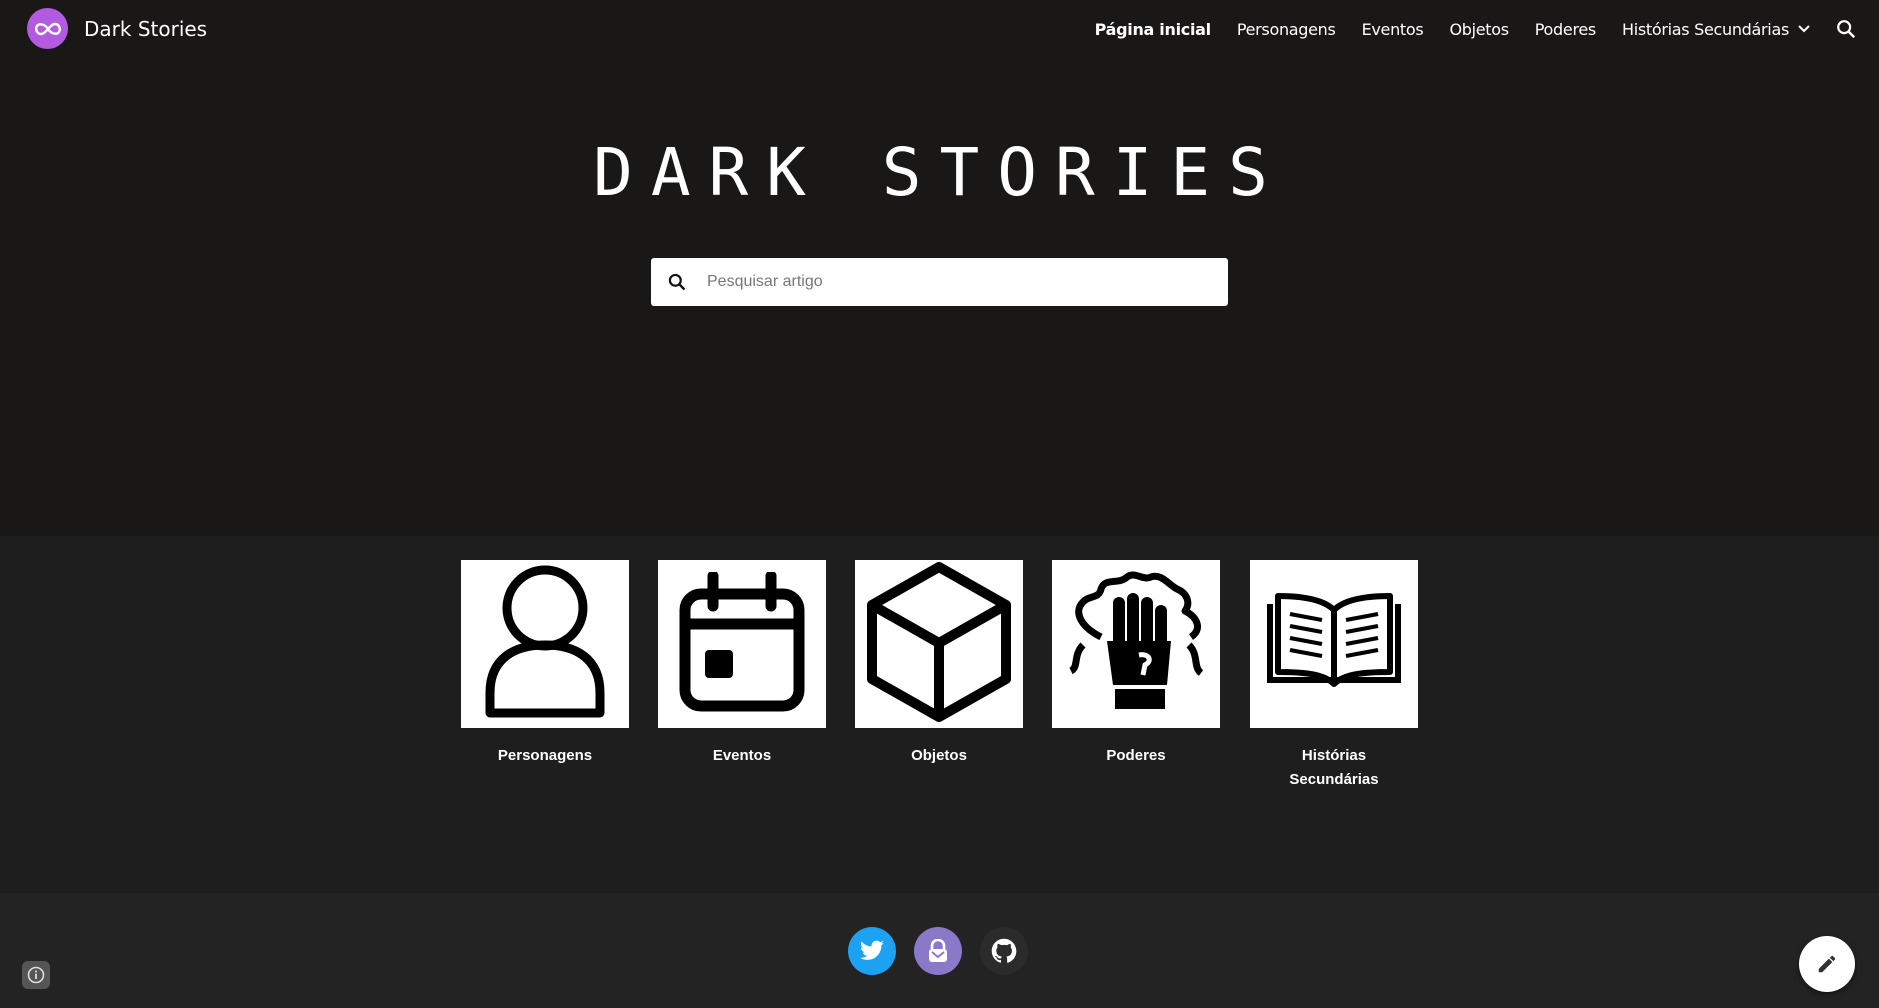 The height and width of the screenshot is (1008, 1879). I want to click on calendar-icon, so click(742, 643).